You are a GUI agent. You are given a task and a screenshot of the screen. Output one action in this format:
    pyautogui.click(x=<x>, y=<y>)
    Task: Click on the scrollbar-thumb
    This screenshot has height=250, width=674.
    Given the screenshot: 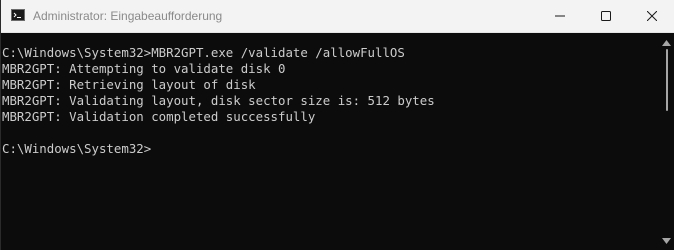 What is the action you would take?
    pyautogui.click(x=667, y=80)
    